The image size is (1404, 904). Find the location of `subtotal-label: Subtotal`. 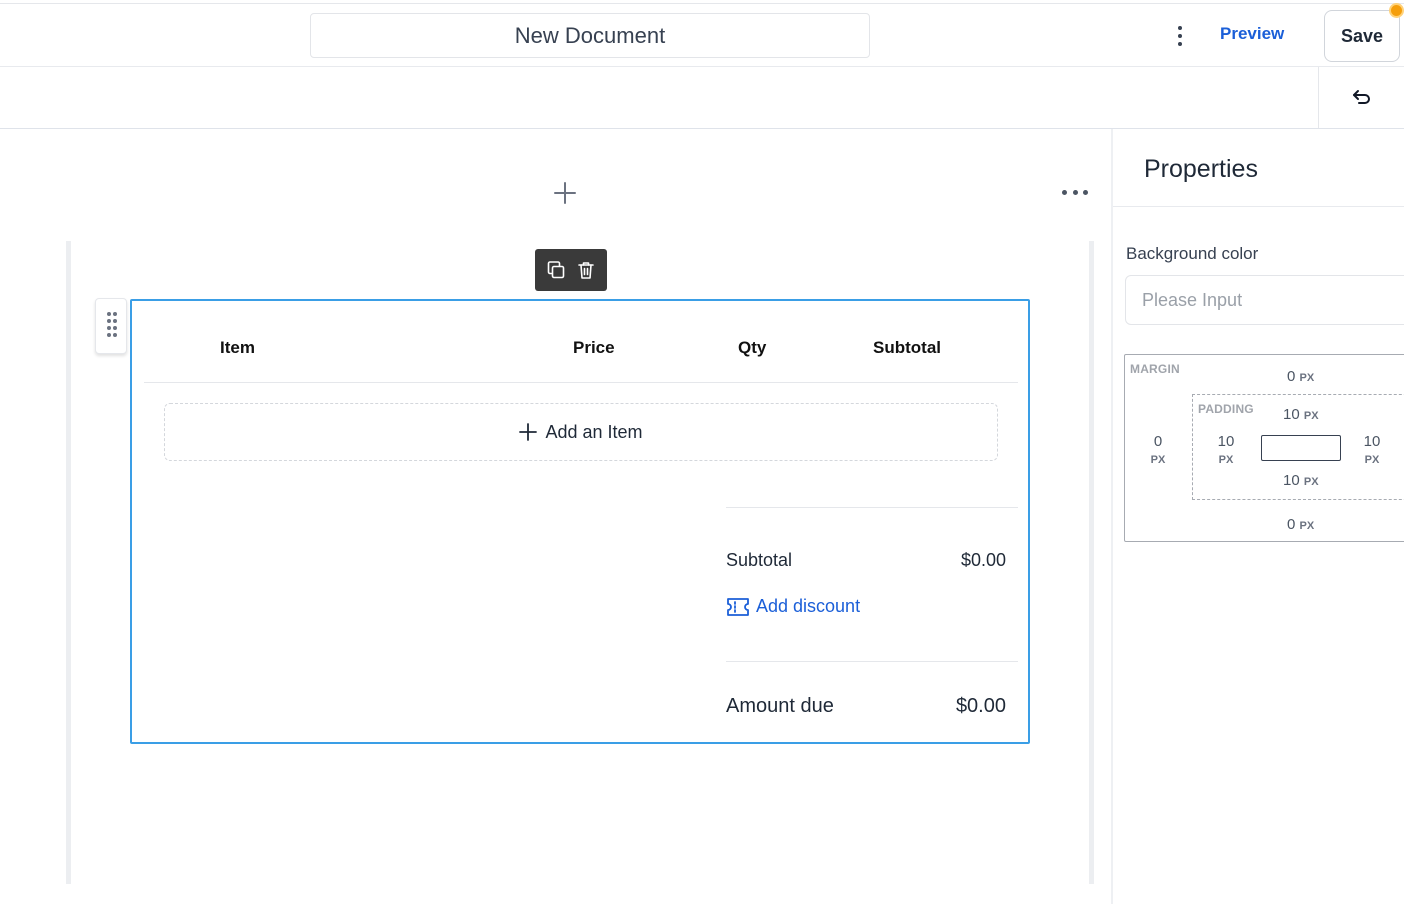

subtotal-label: Subtotal is located at coordinates (759, 560).